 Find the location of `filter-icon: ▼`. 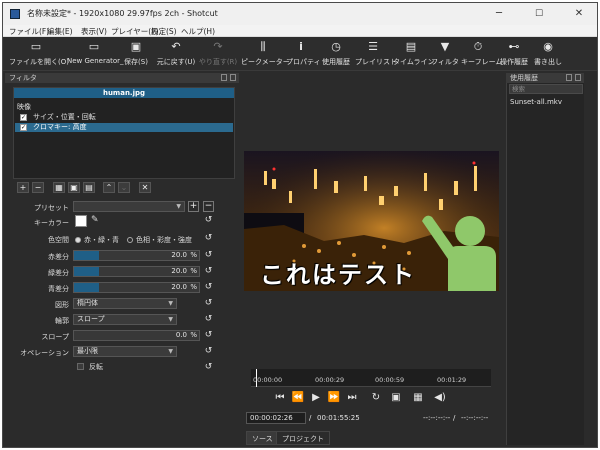

filter-icon: ▼ is located at coordinates (445, 46).